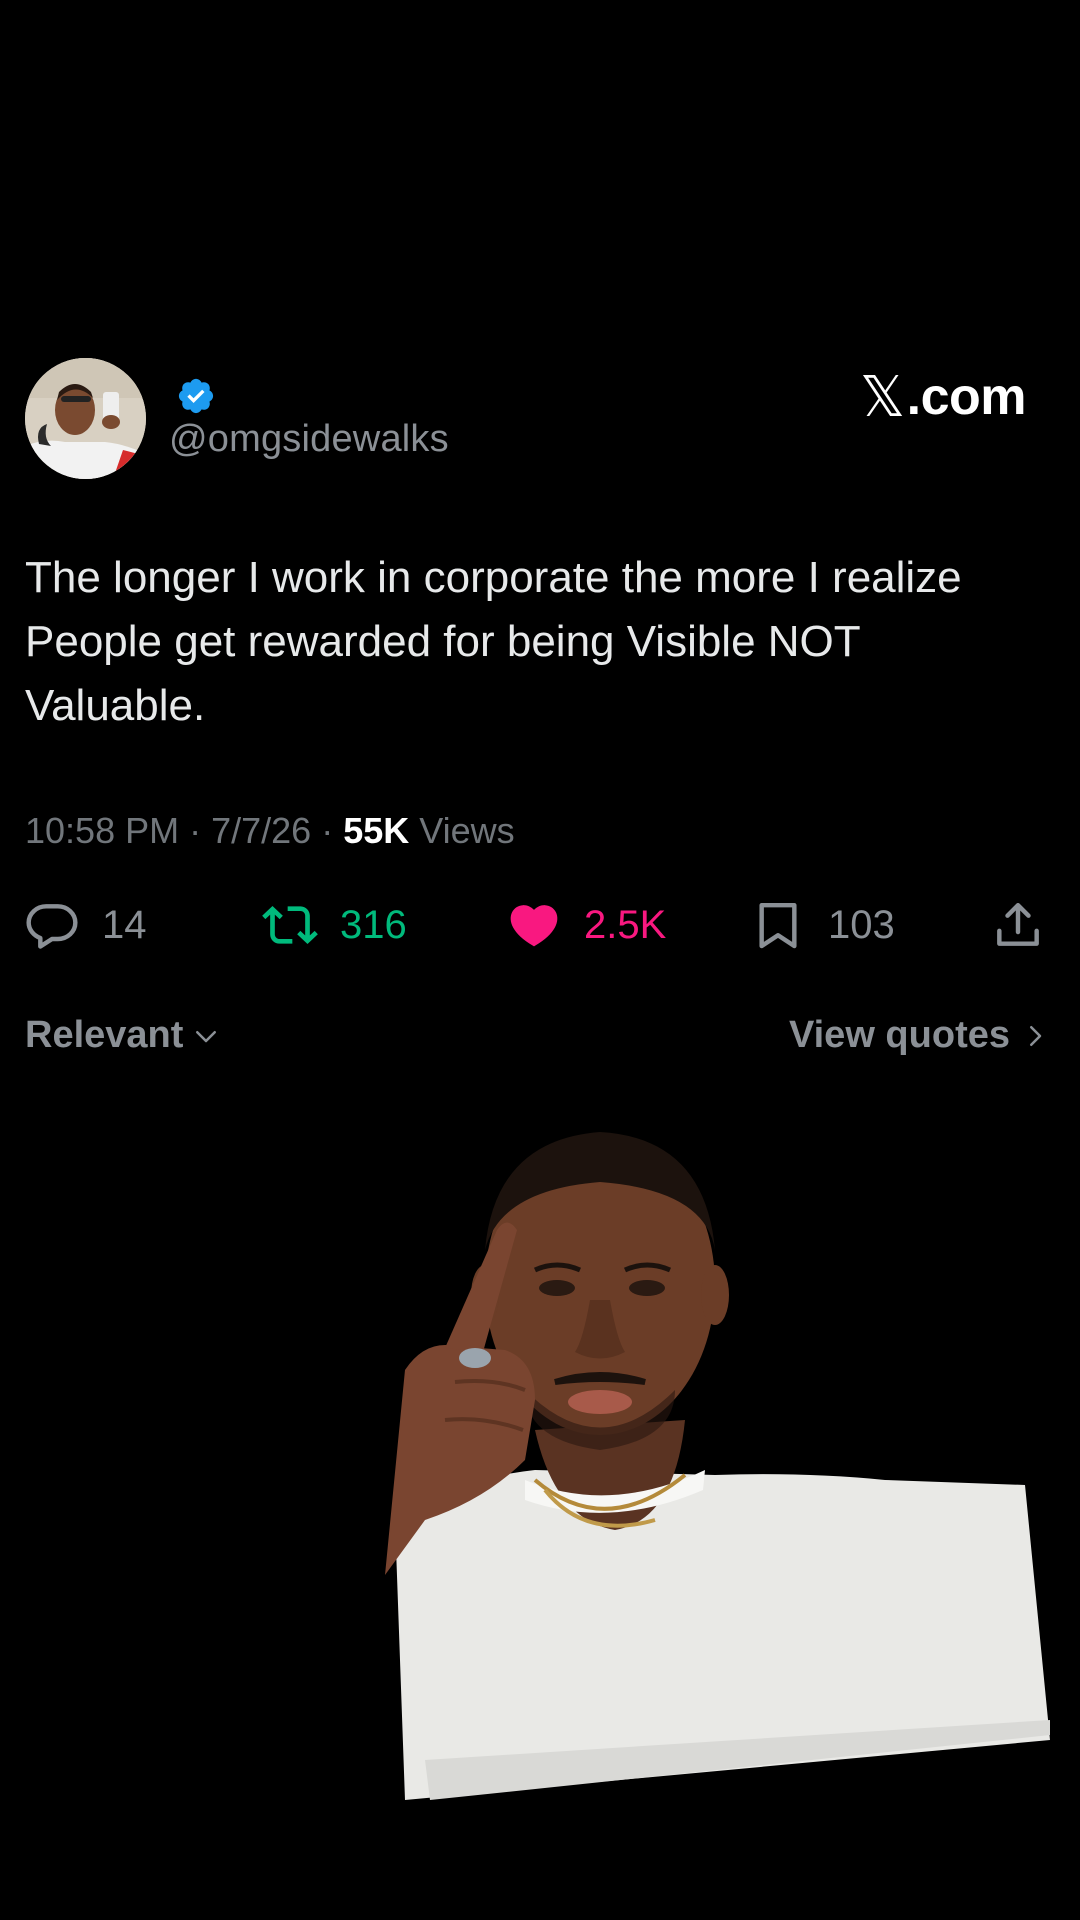 This screenshot has width=1080, height=1920. Describe the element at coordinates (85, 925) in the screenshot. I see `reply-button: 14` at that location.